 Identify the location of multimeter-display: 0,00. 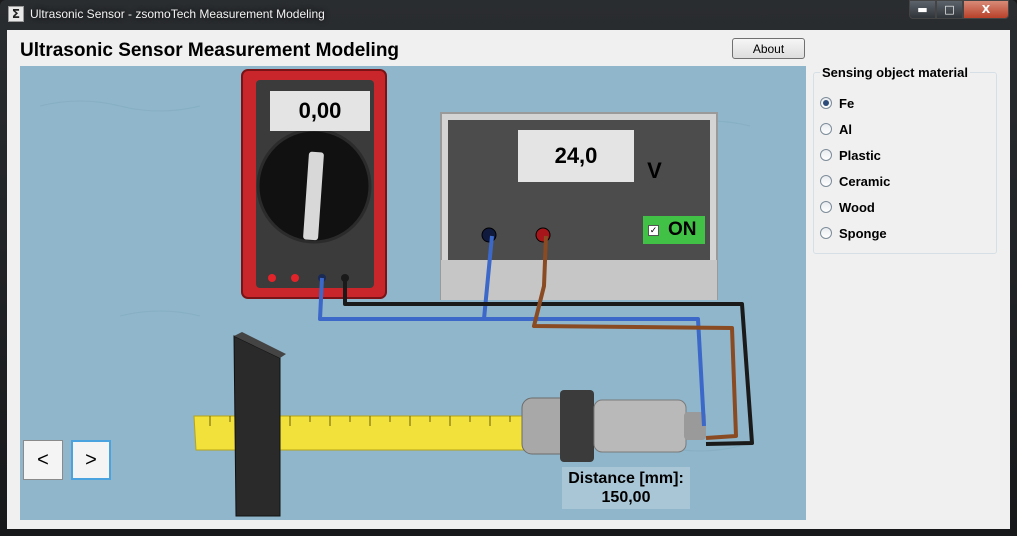
(320, 111).